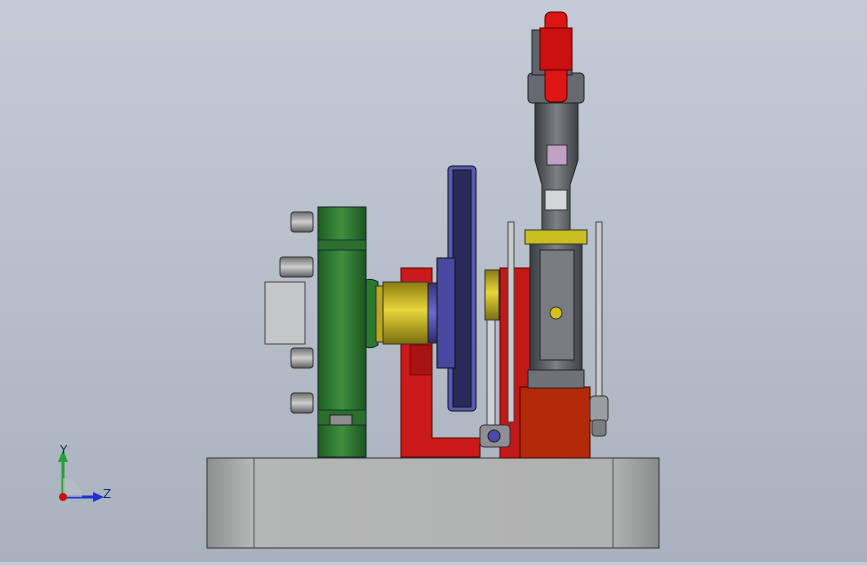 The image size is (867, 566). What do you see at coordinates (433, 503) in the screenshot?
I see `base-plate` at bounding box center [433, 503].